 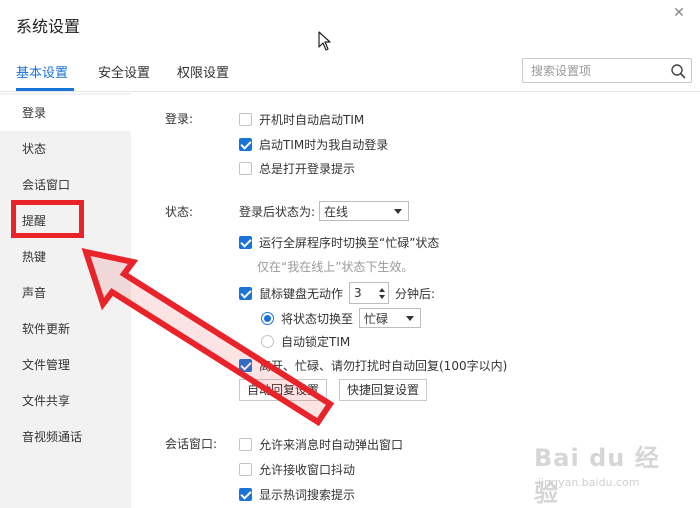 What do you see at coordinates (277, 211) in the screenshot?
I see `after-login-status-label: 登录后状态为:` at bounding box center [277, 211].